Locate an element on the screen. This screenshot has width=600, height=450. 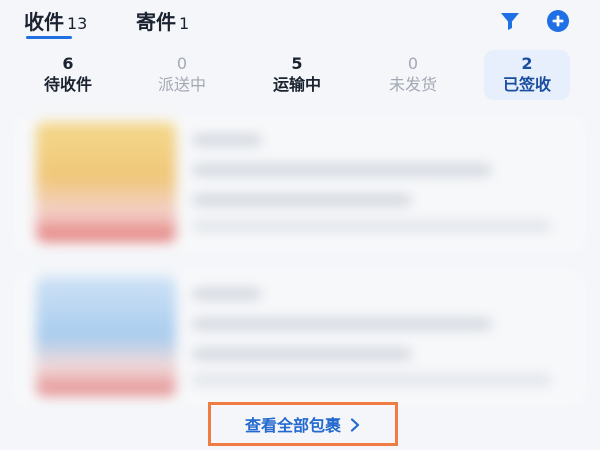
status-label: 运输中 is located at coordinates (296, 84).